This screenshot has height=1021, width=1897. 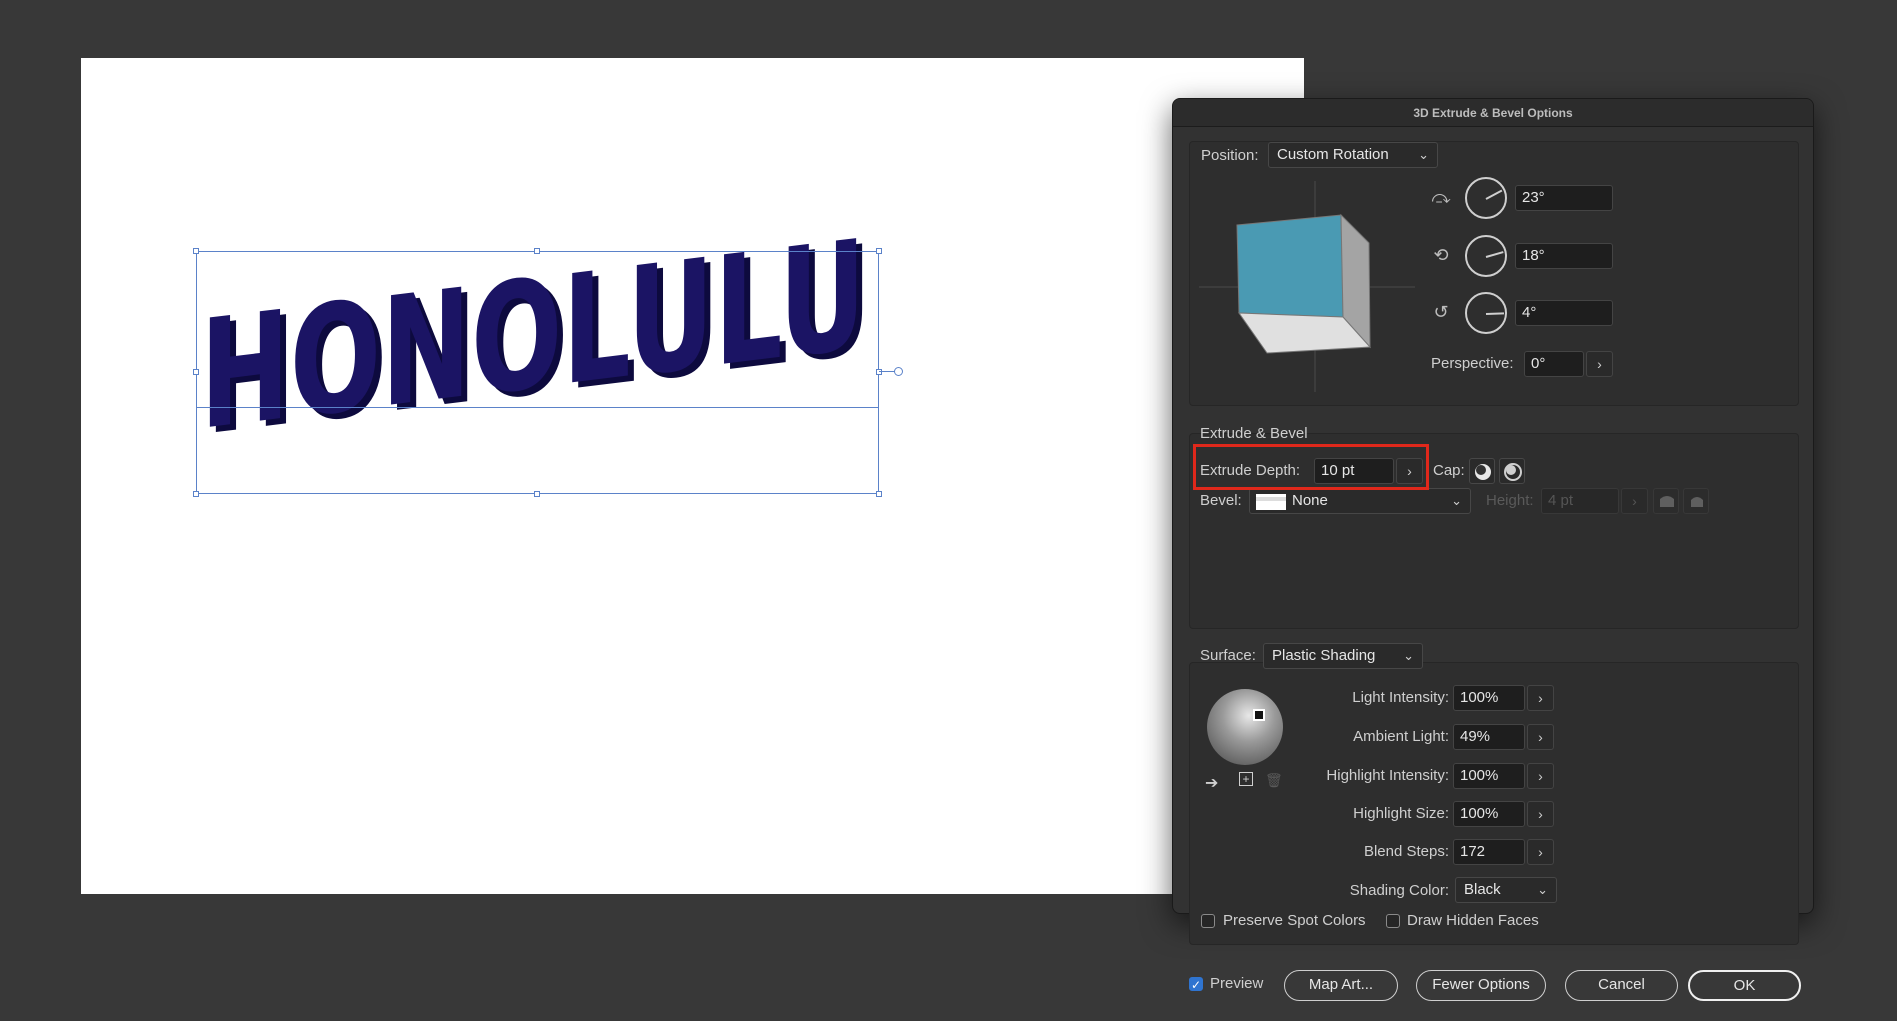 I want to click on dialog-title: 3D Extrude & Bevel Options, so click(x=1493, y=113).